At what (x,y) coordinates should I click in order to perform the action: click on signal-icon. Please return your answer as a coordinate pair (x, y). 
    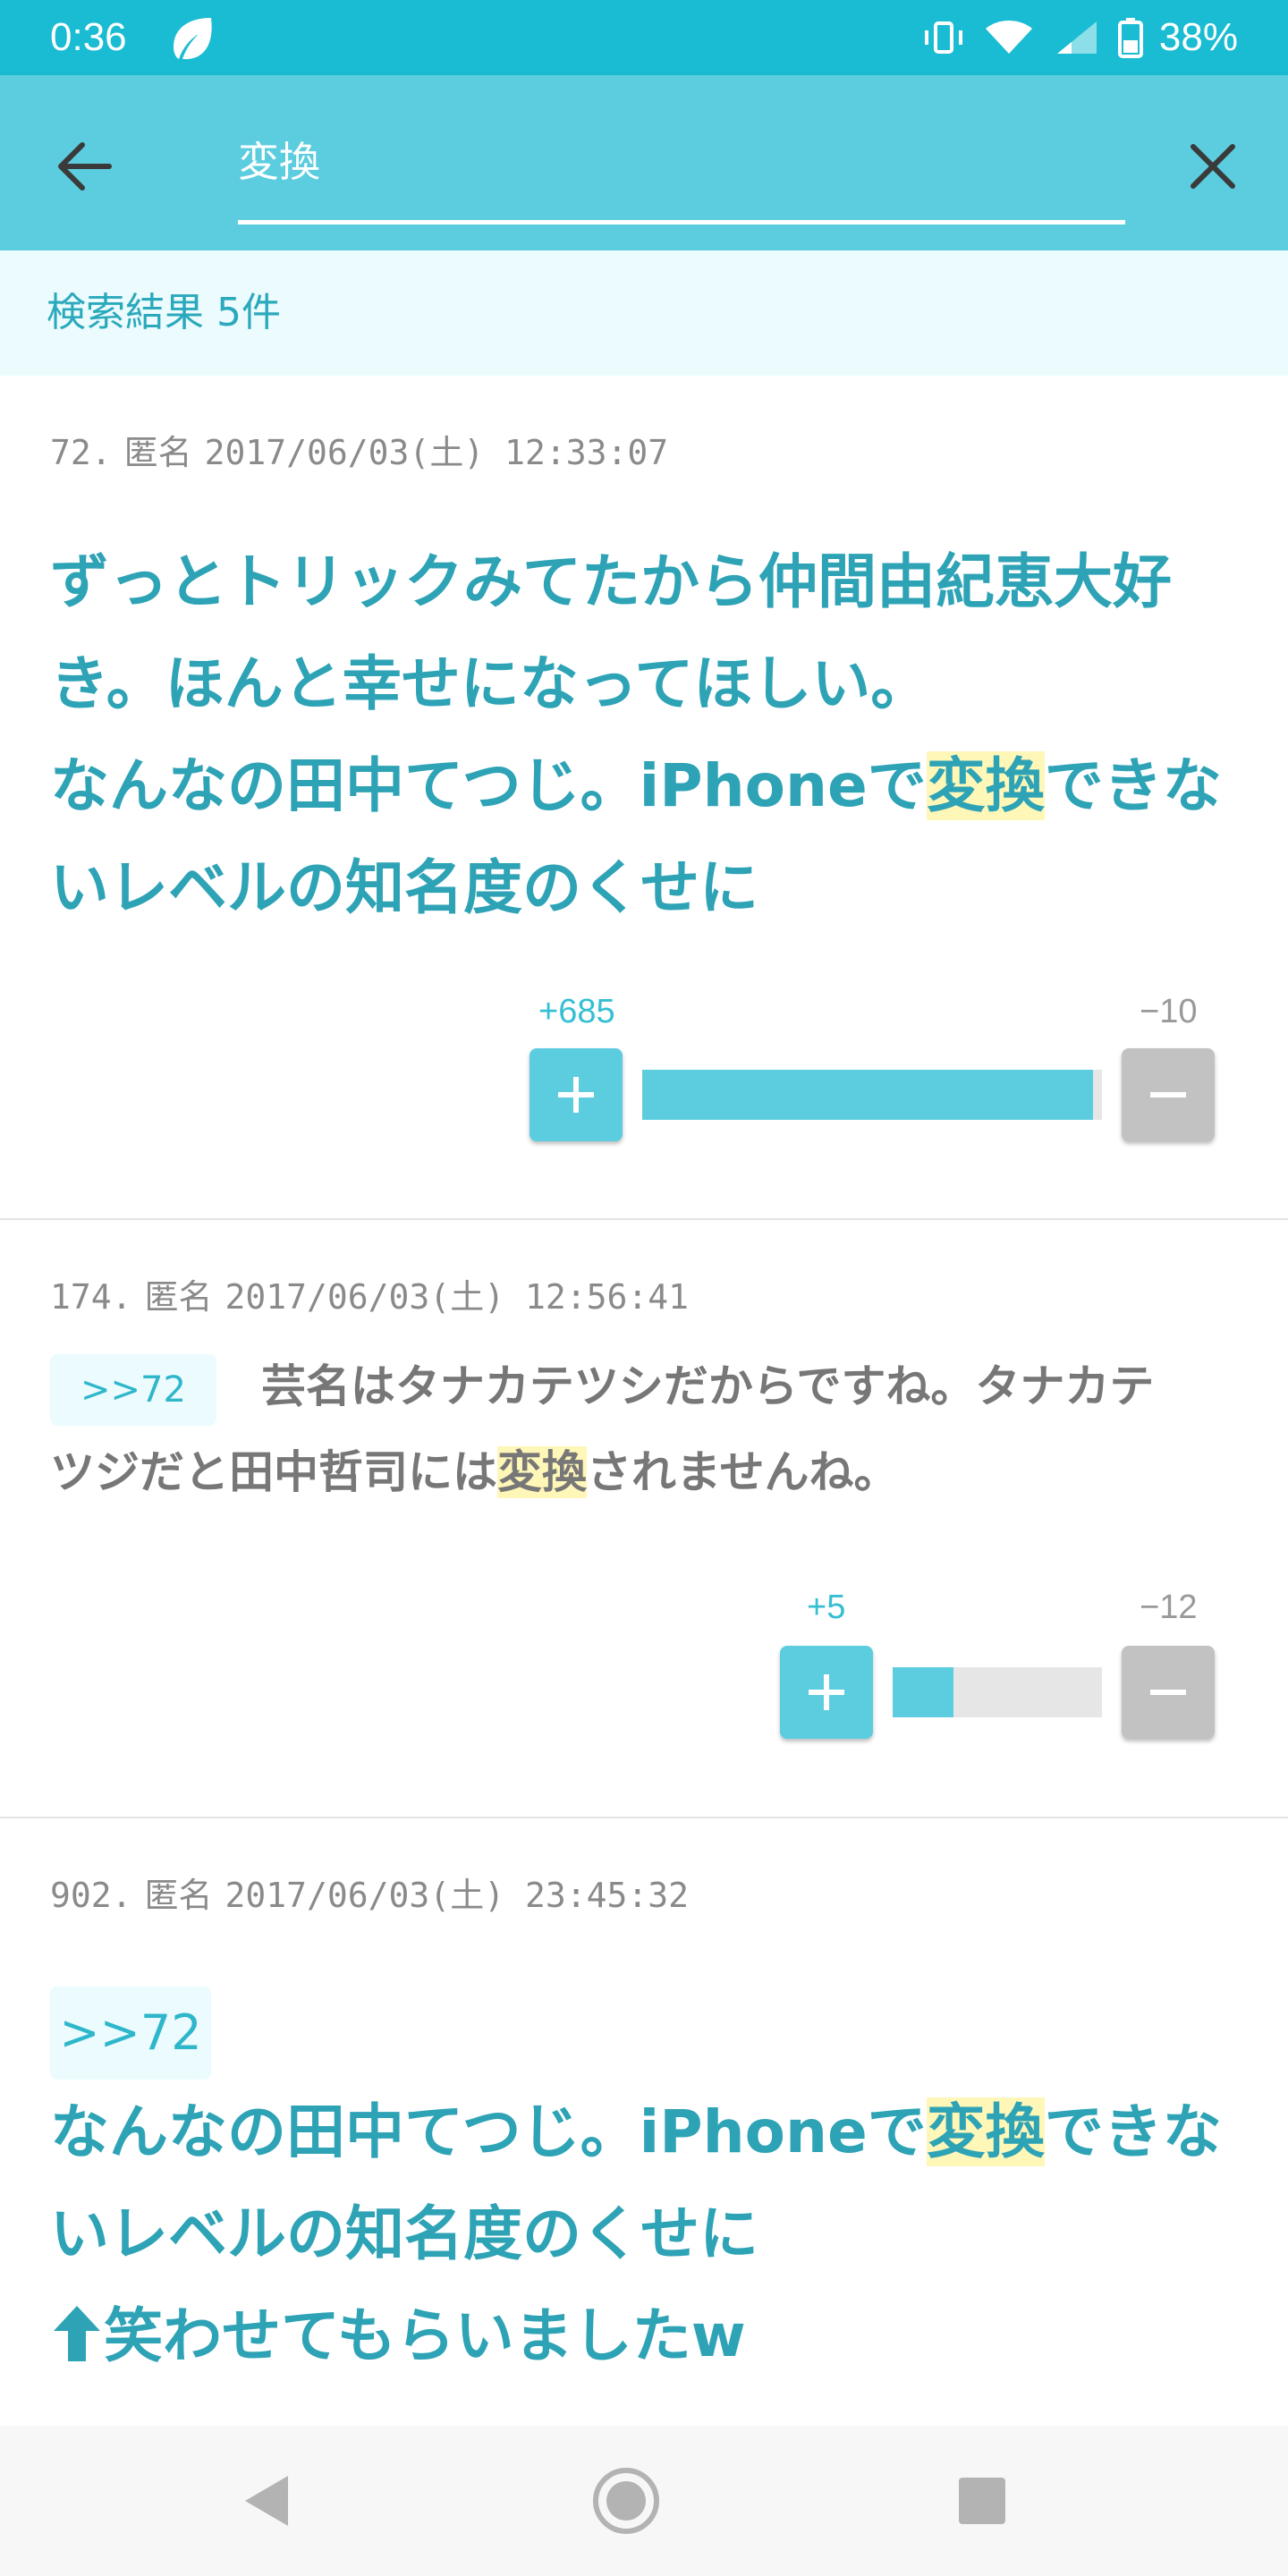
    Looking at the image, I should click on (1076, 37).